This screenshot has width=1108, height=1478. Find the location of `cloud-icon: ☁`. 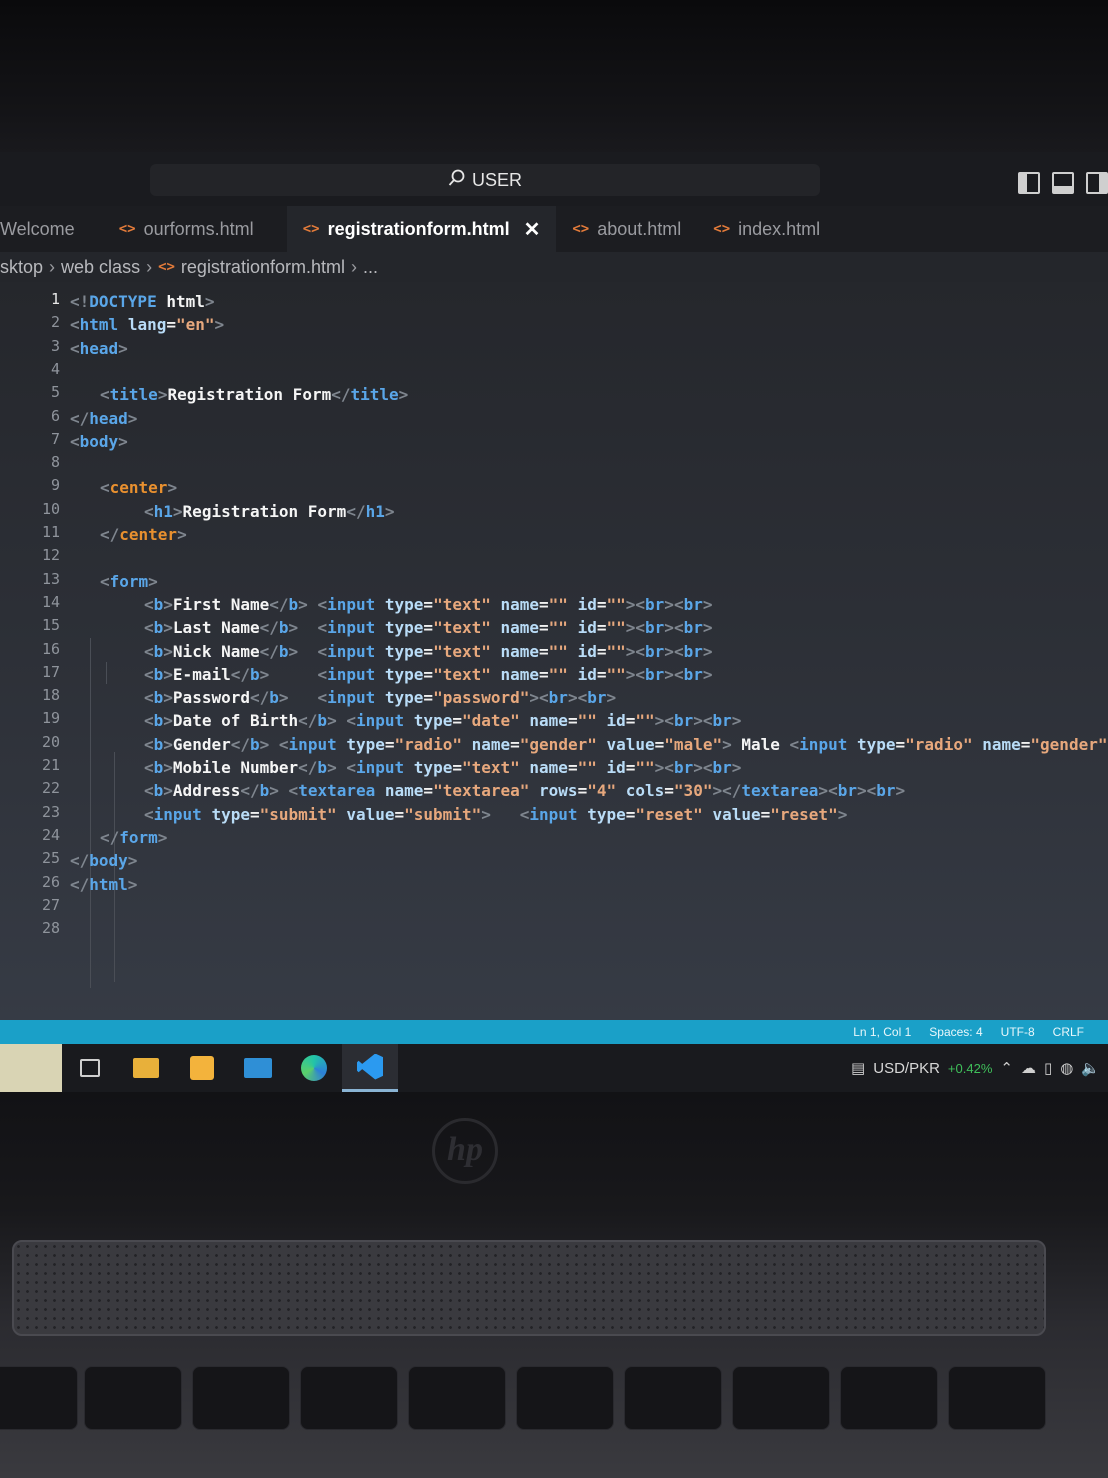

cloud-icon: ☁ is located at coordinates (1028, 1068).